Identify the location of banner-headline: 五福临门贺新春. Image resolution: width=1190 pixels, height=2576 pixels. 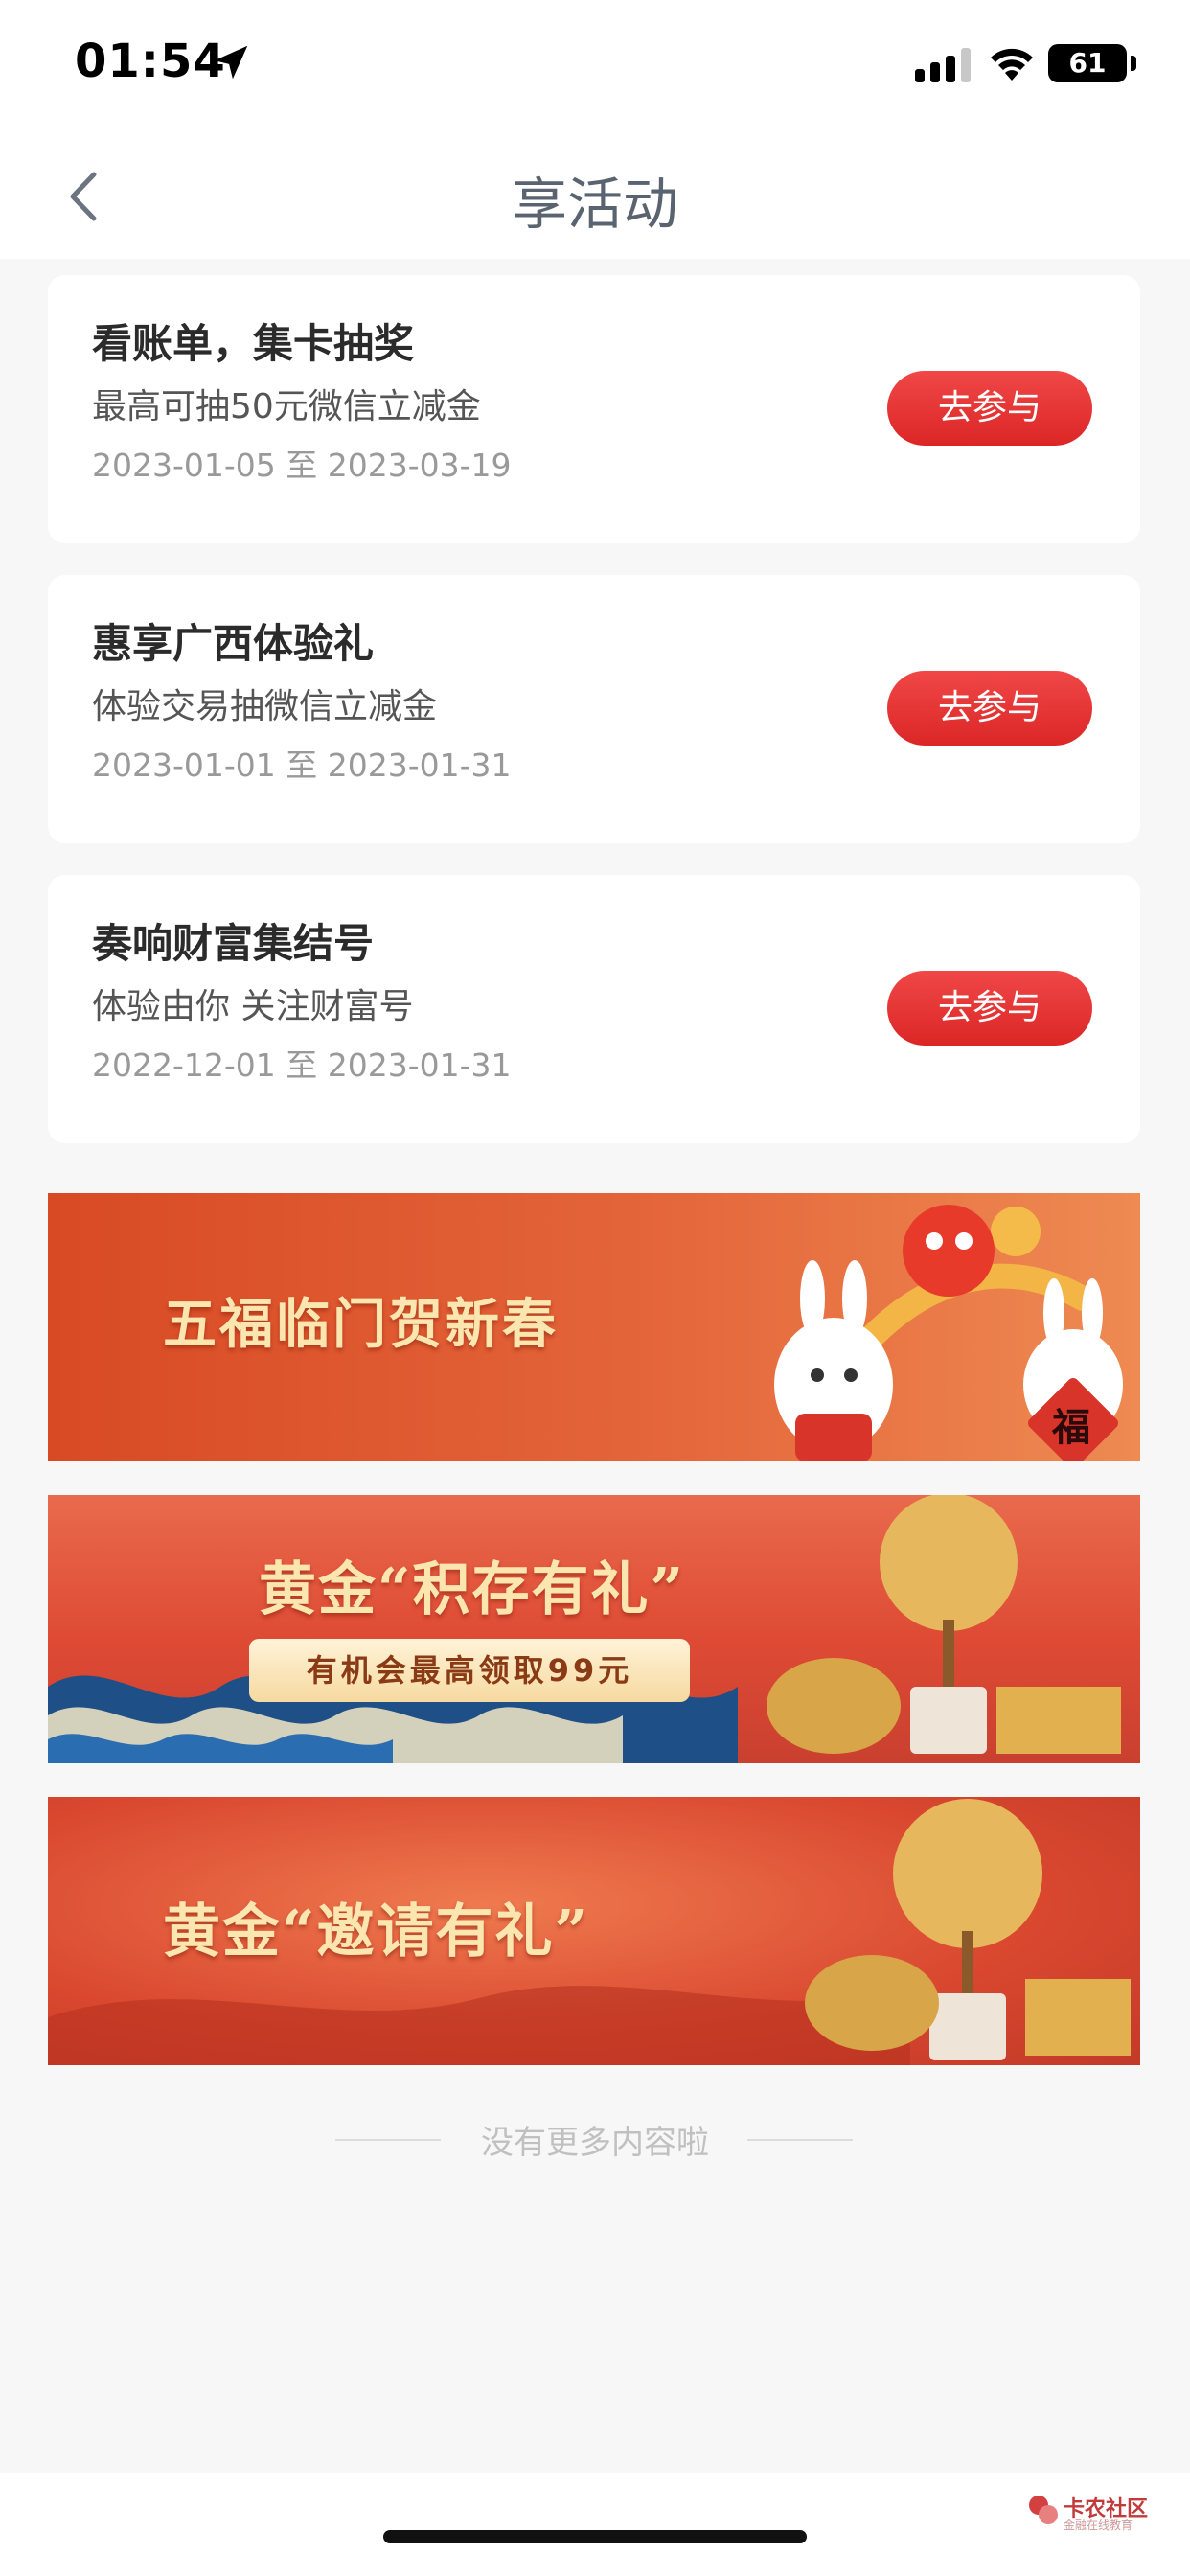
(361, 1324).